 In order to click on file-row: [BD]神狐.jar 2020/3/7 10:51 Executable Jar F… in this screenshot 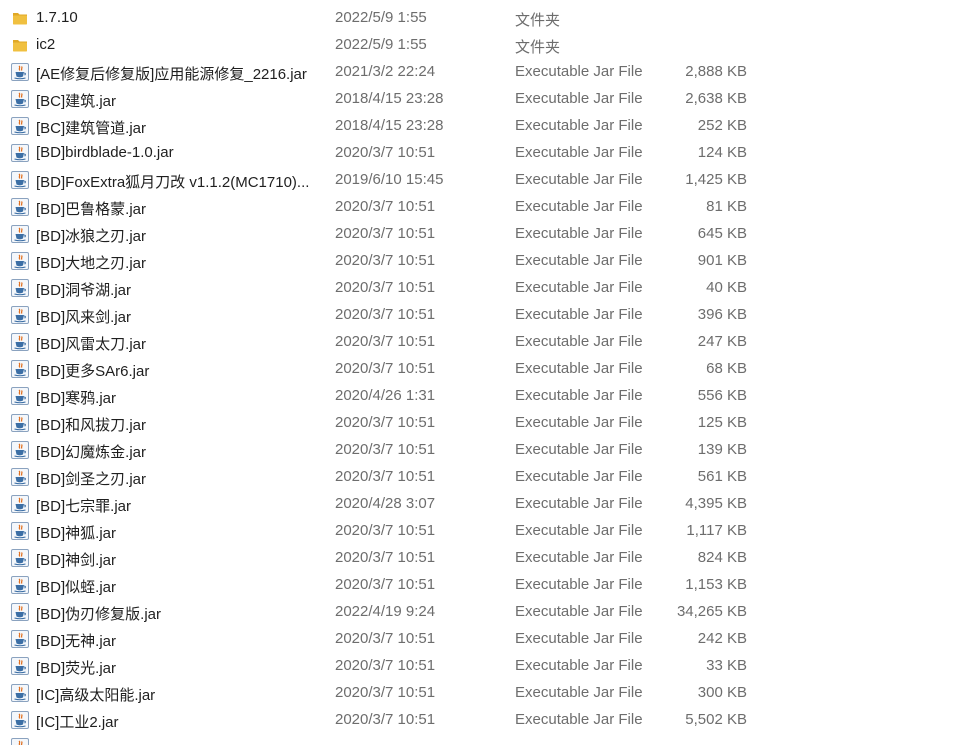, I will do `click(380, 530)`.